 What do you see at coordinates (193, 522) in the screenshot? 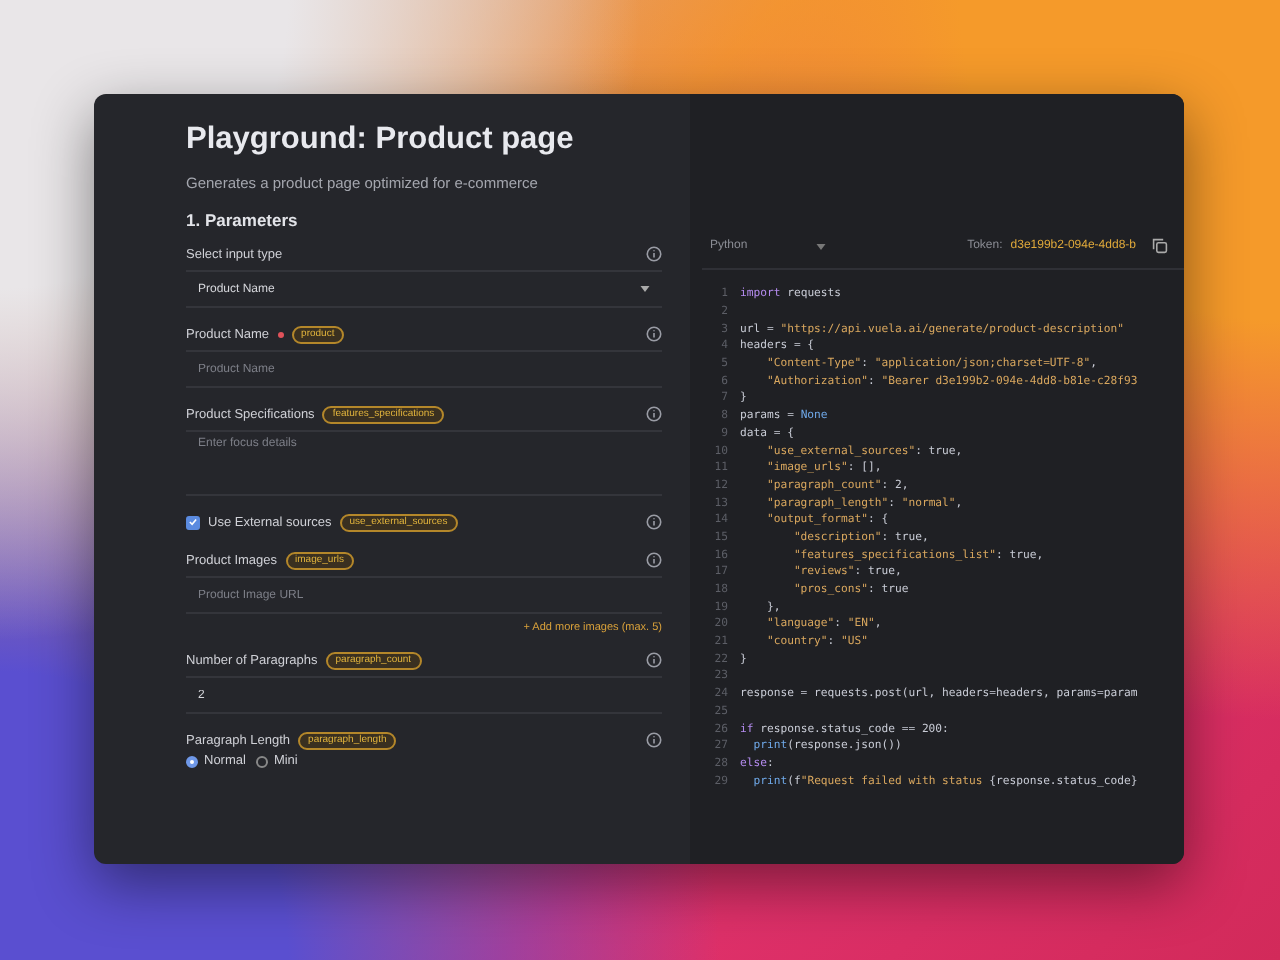
I see `checkbox` at bounding box center [193, 522].